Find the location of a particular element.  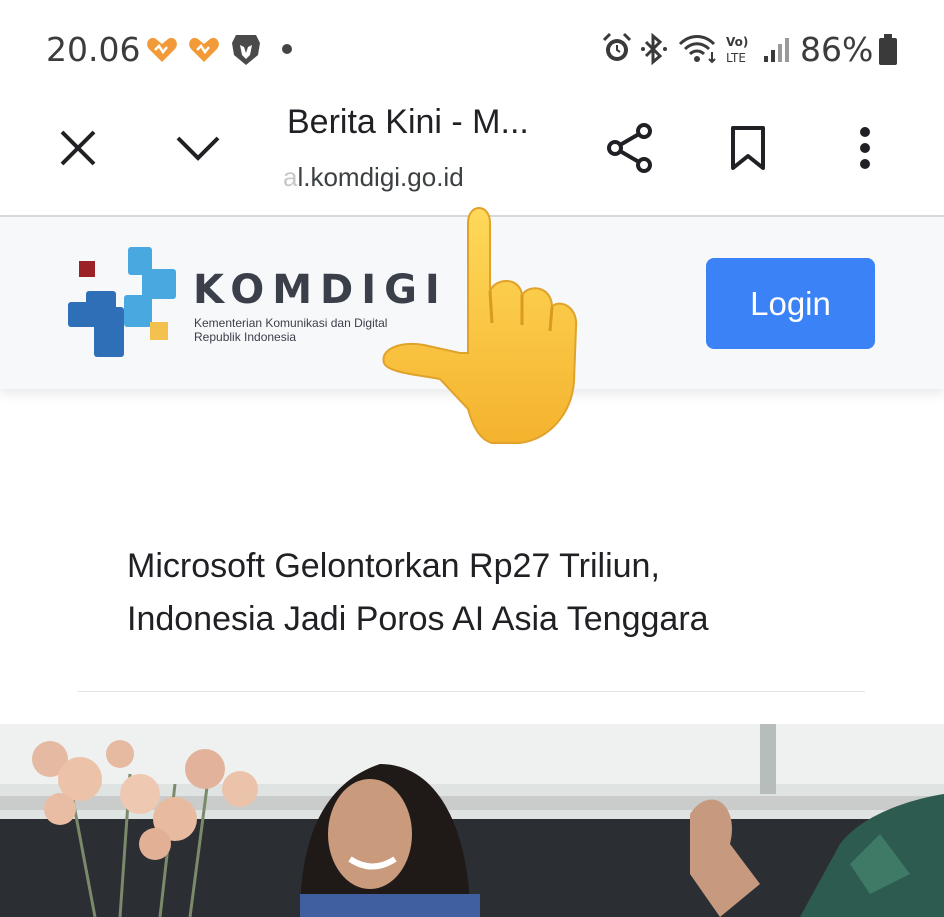

bookmark-button is located at coordinates (748, 148).